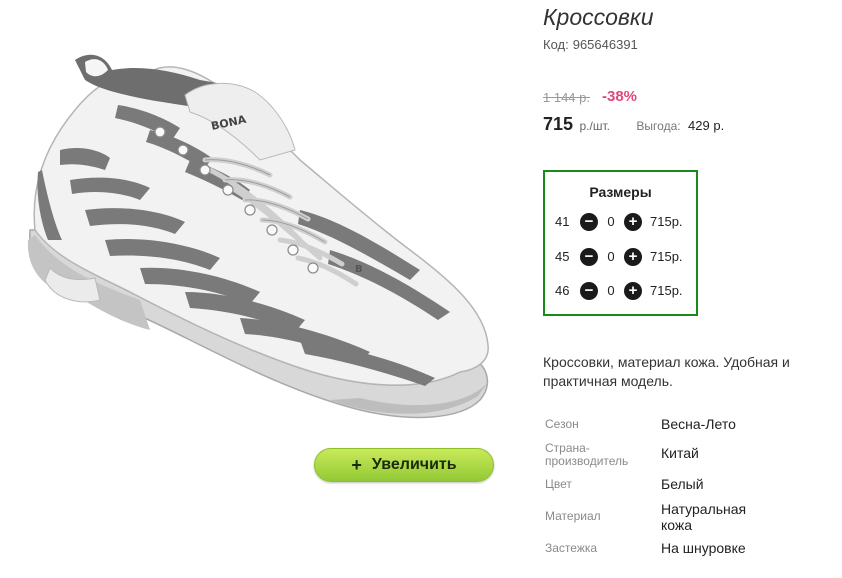 This screenshot has width=842, height=578. I want to click on property-value: Белый, so click(682, 484).